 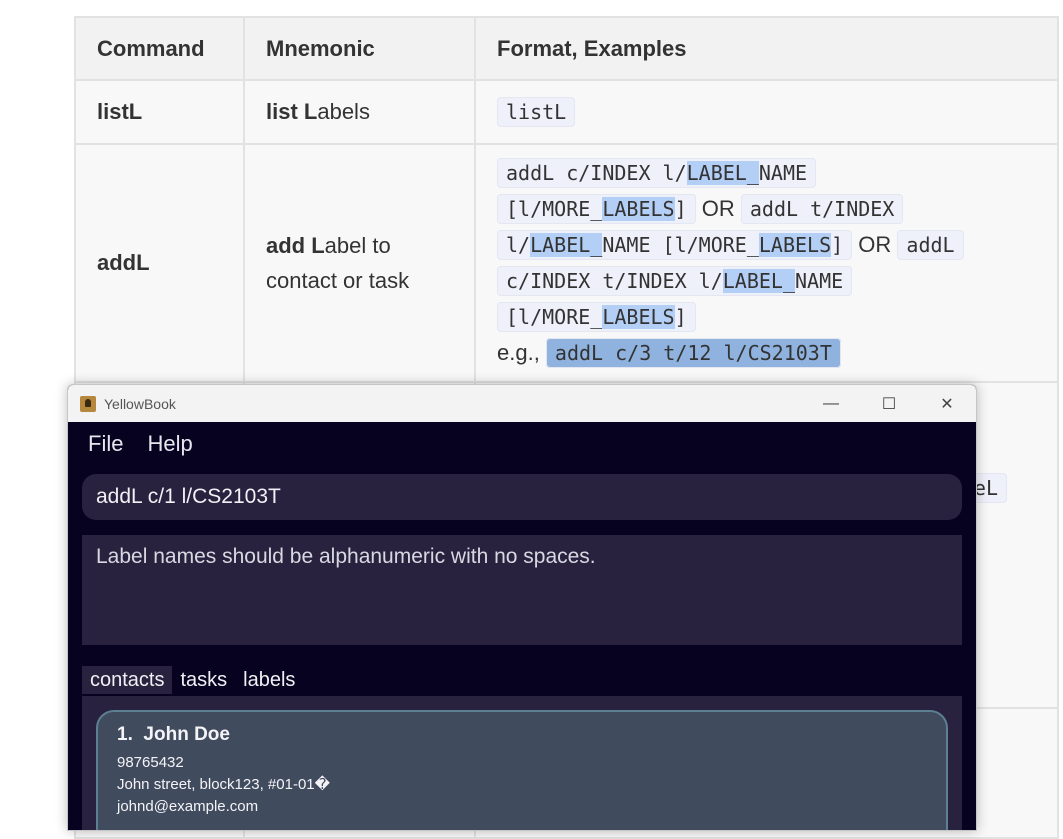 What do you see at coordinates (831, 403) in the screenshot?
I see `minimize-button: —` at bounding box center [831, 403].